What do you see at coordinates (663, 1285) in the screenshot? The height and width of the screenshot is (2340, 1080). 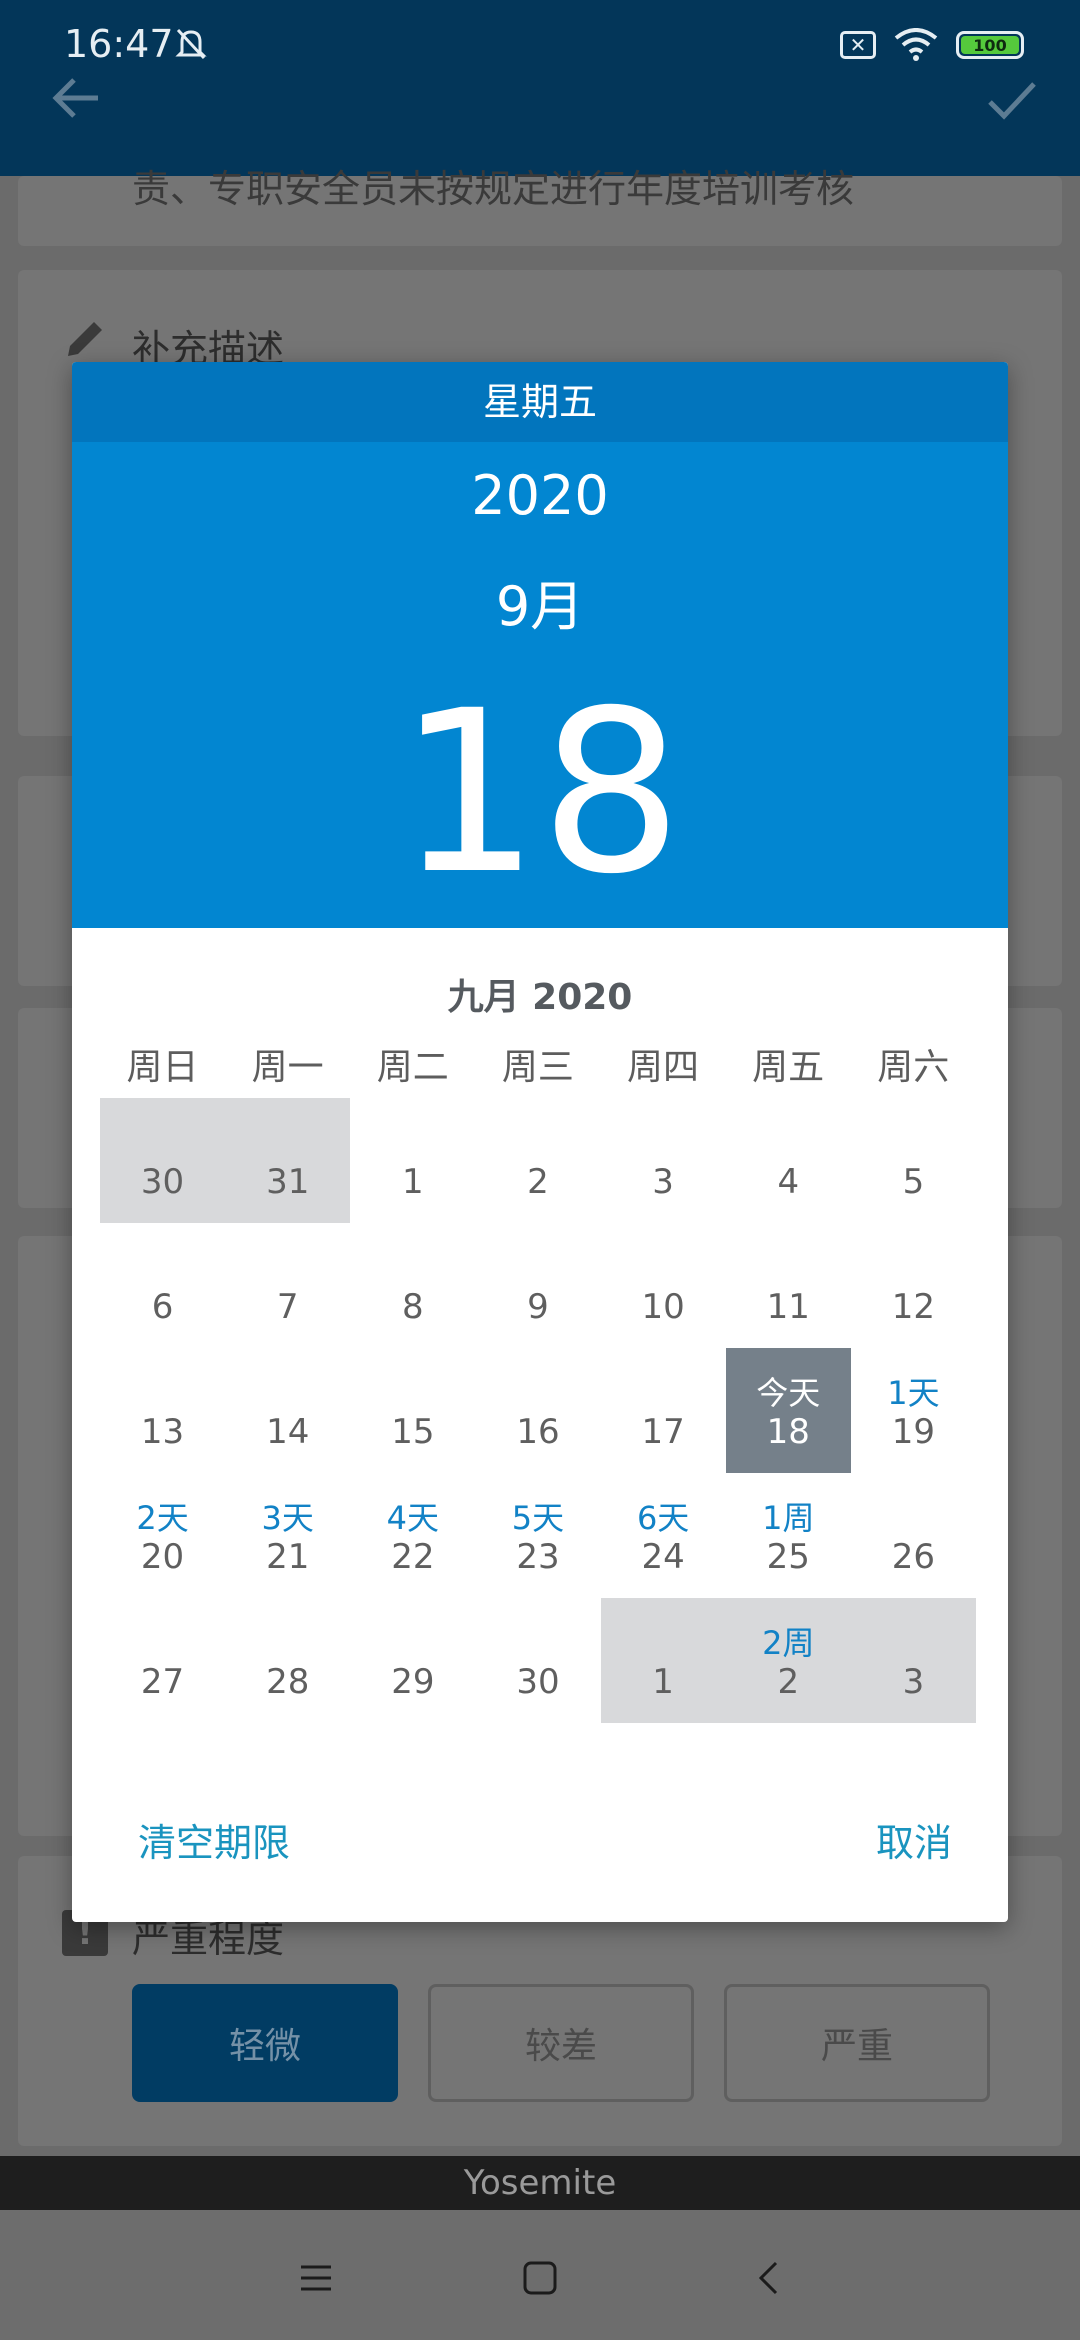 I see `calendar-day: 10` at bounding box center [663, 1285].